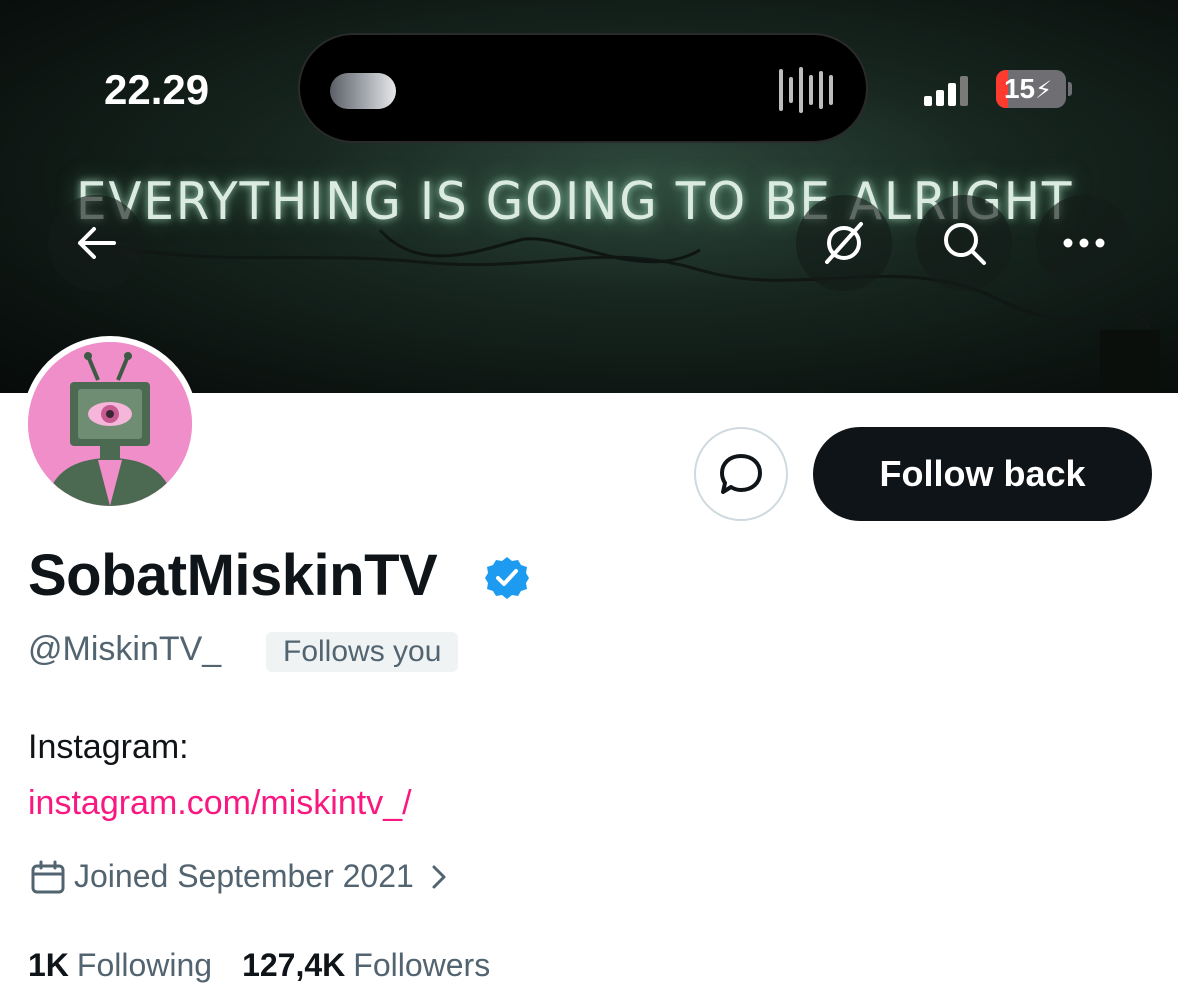  I want to click on grok-button, so click(844, 243).